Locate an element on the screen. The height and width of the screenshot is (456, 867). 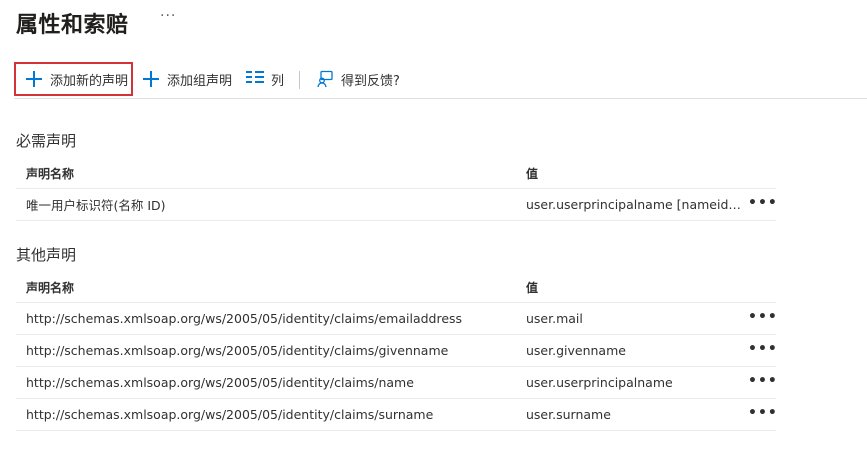
required-claims-title: 必需声明 is located at coordinates (46, 141).